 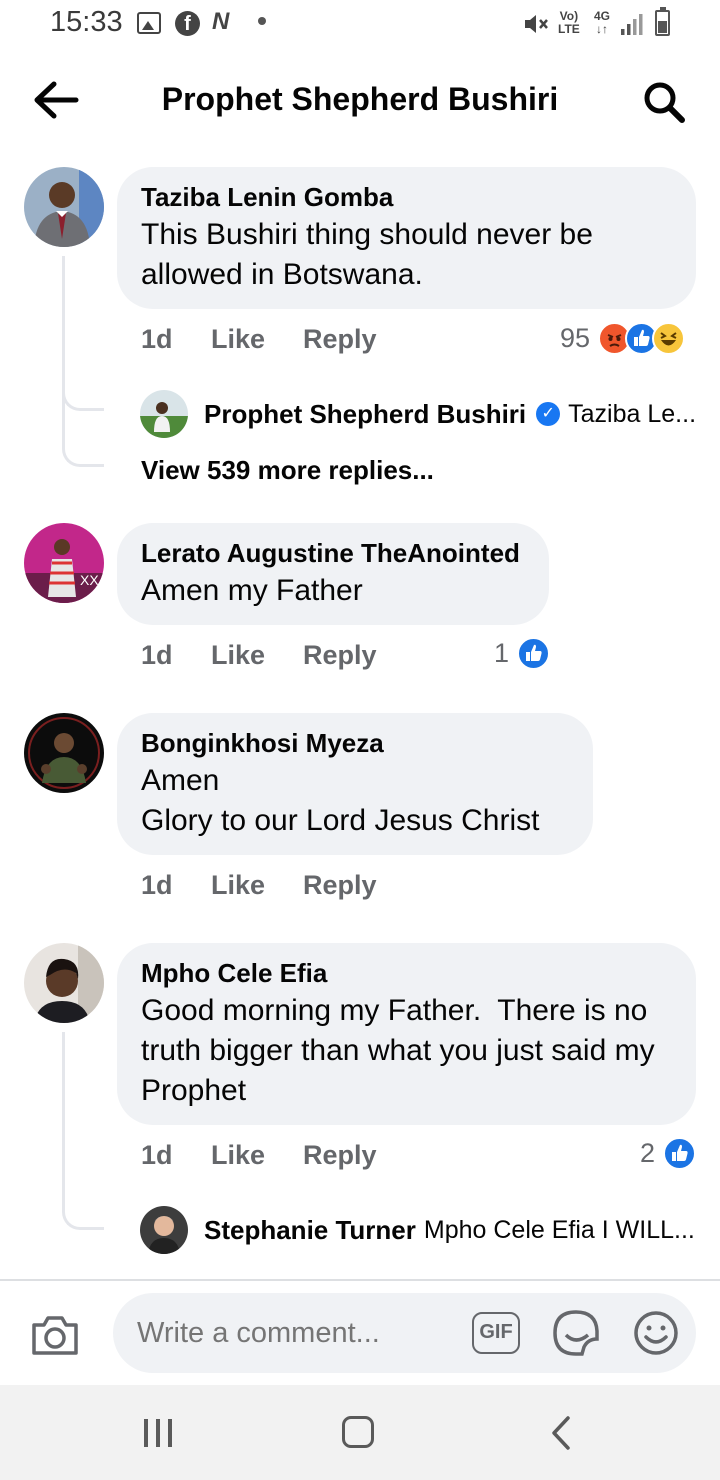 I want to click on comment-text-line: Amen, so click(x=180, y=780).